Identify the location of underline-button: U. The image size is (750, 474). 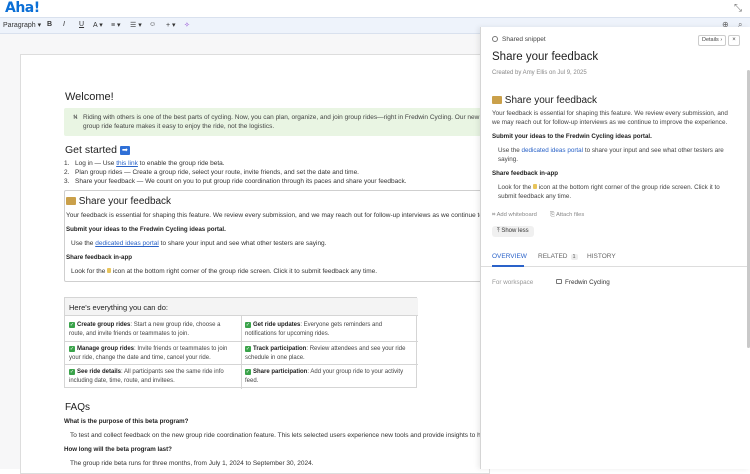
(81, 24).